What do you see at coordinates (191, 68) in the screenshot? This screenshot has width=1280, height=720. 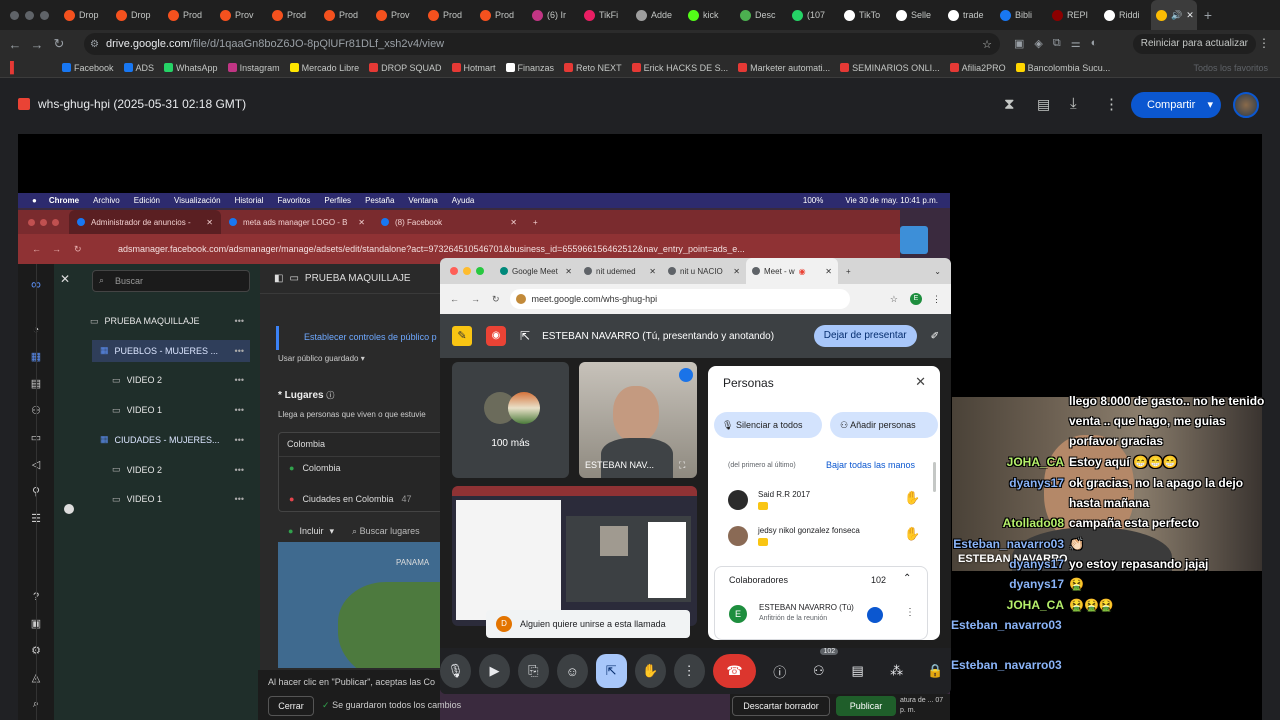 I see `bookmark-item: WhatsApp` at bounding box center [191, 68].